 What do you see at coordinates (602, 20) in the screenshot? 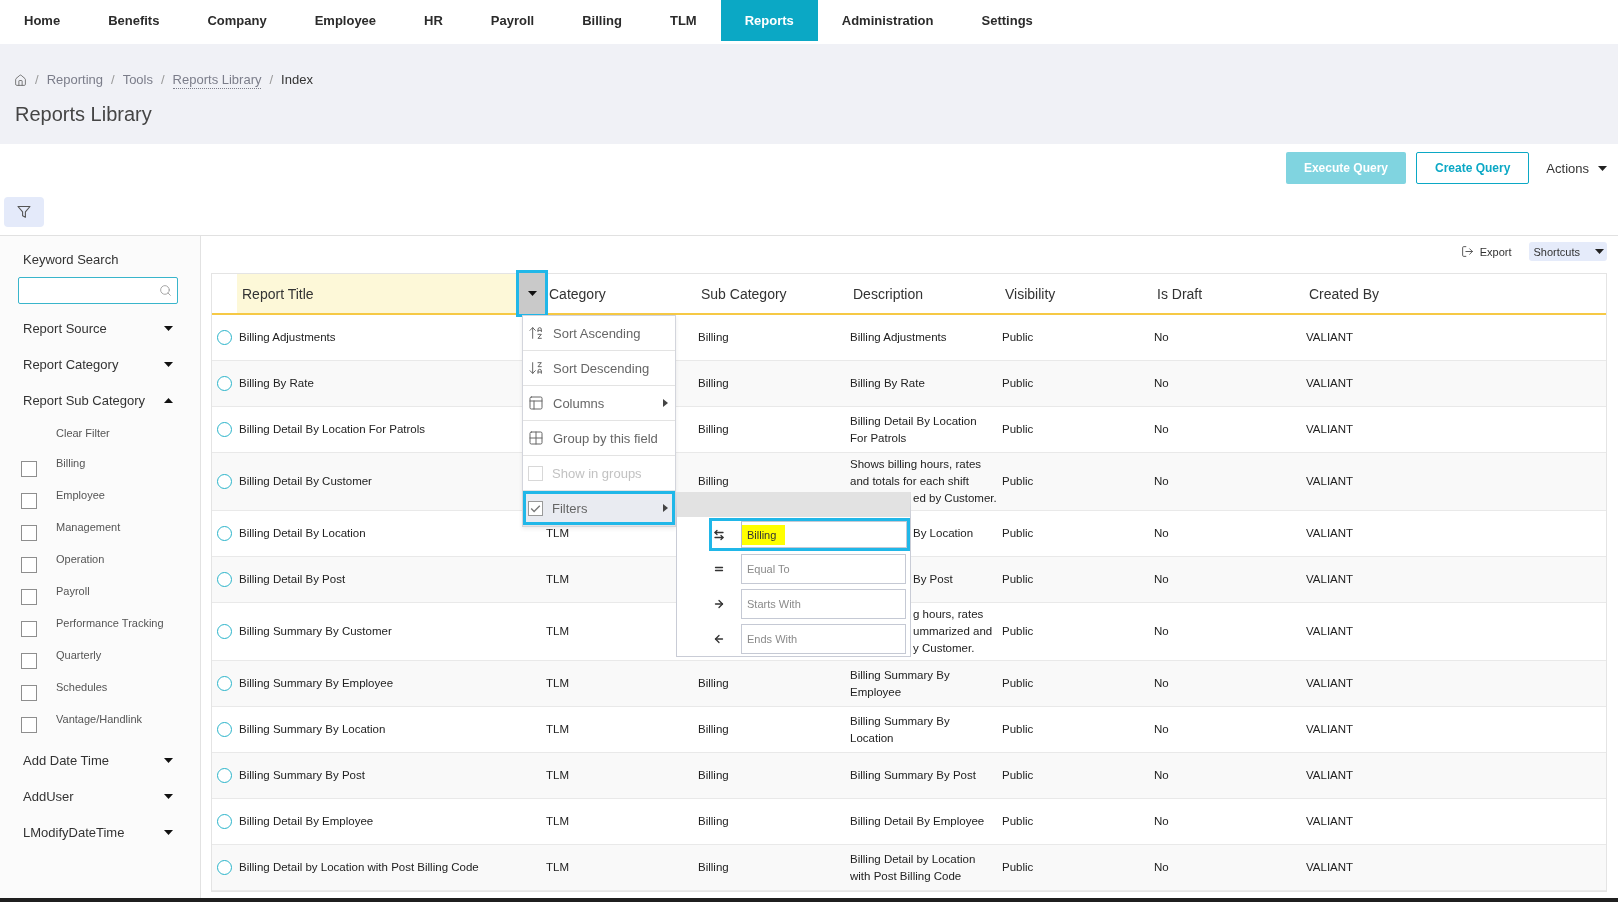
I see `nav-tab: Billing` at bounding box center [602, 20].